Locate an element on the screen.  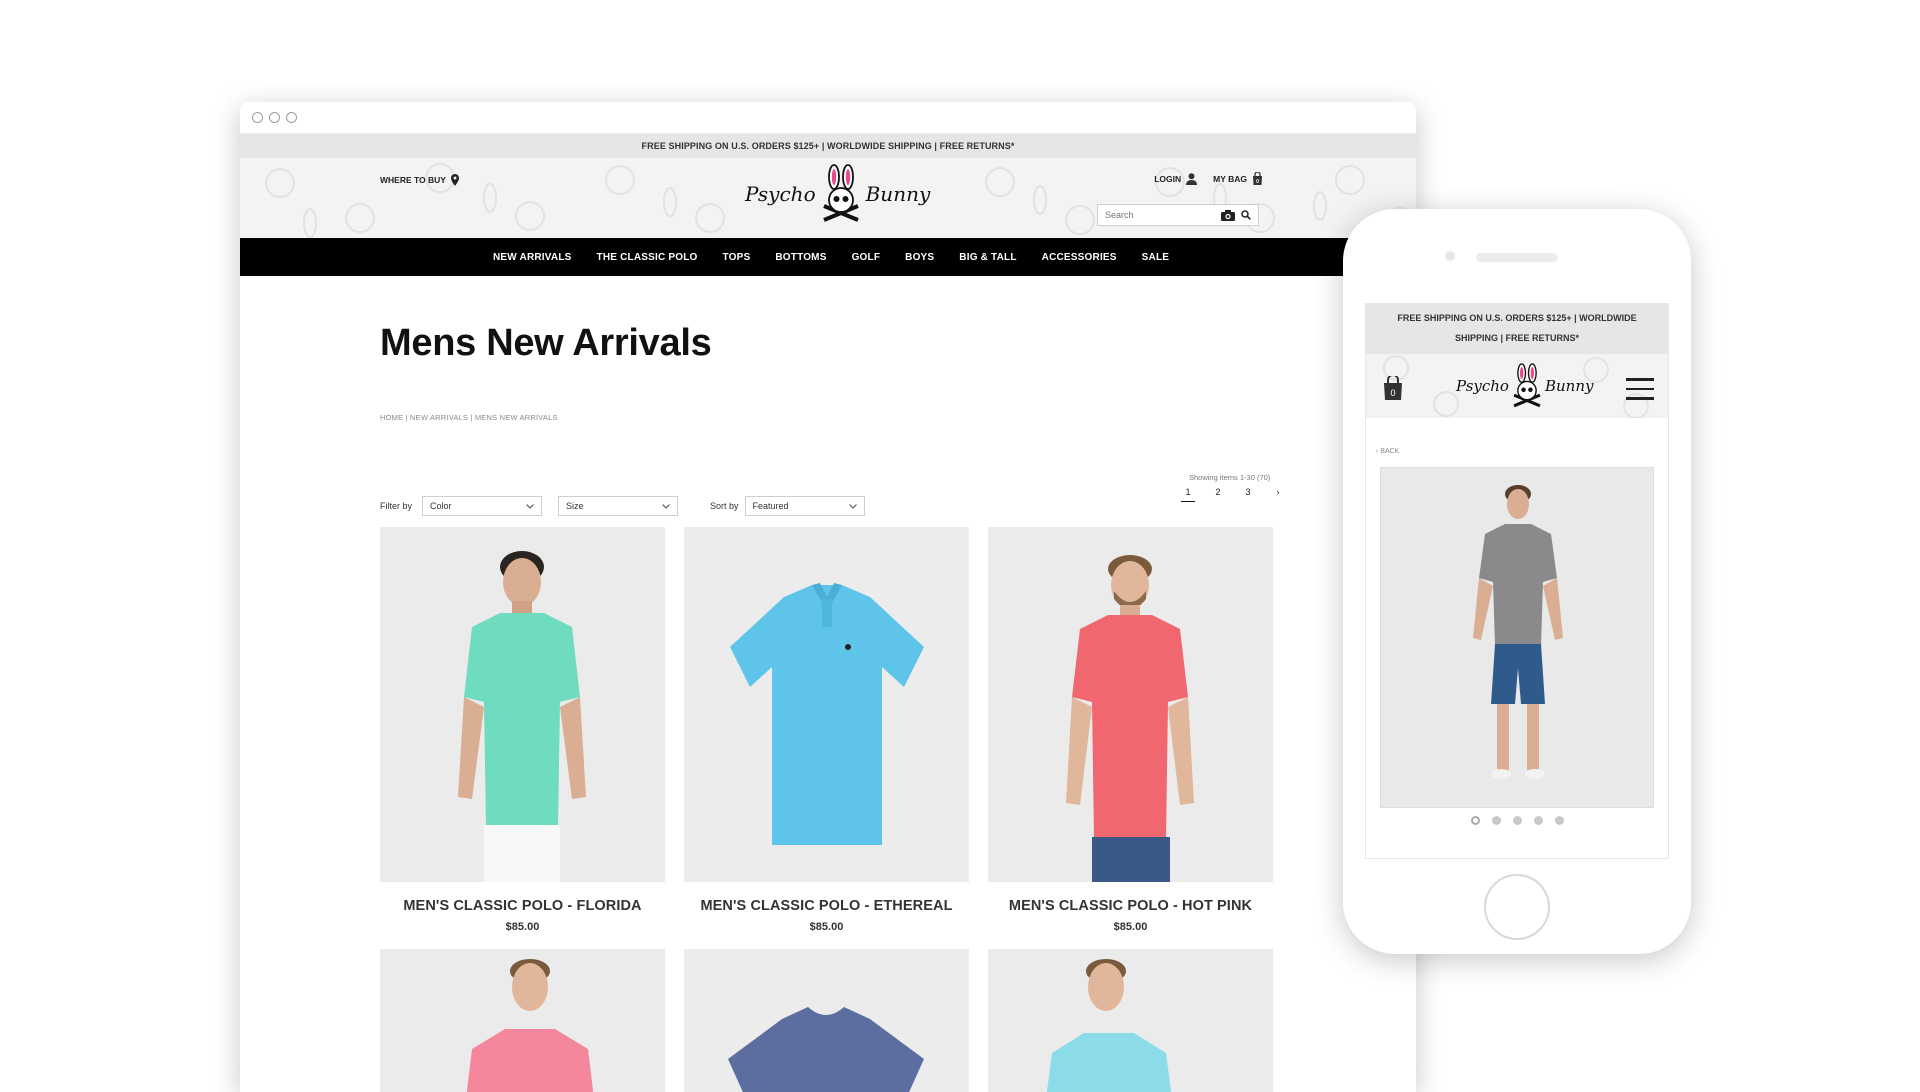
where-to-buy-link: WHERE TO BUY is located at coordinates (419, 180).